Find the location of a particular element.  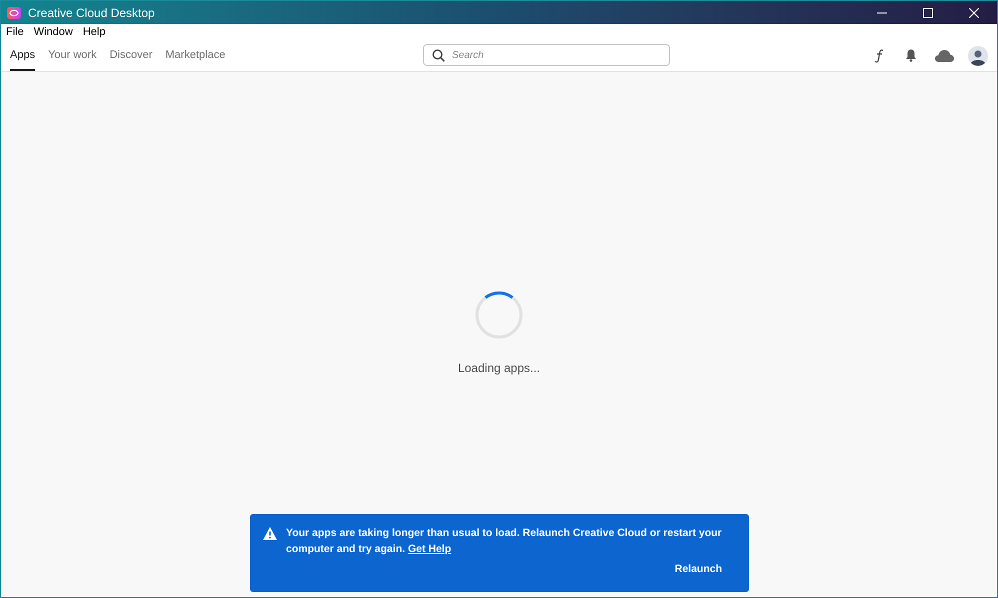

menu-item: File is located at coordinates (15, 32).